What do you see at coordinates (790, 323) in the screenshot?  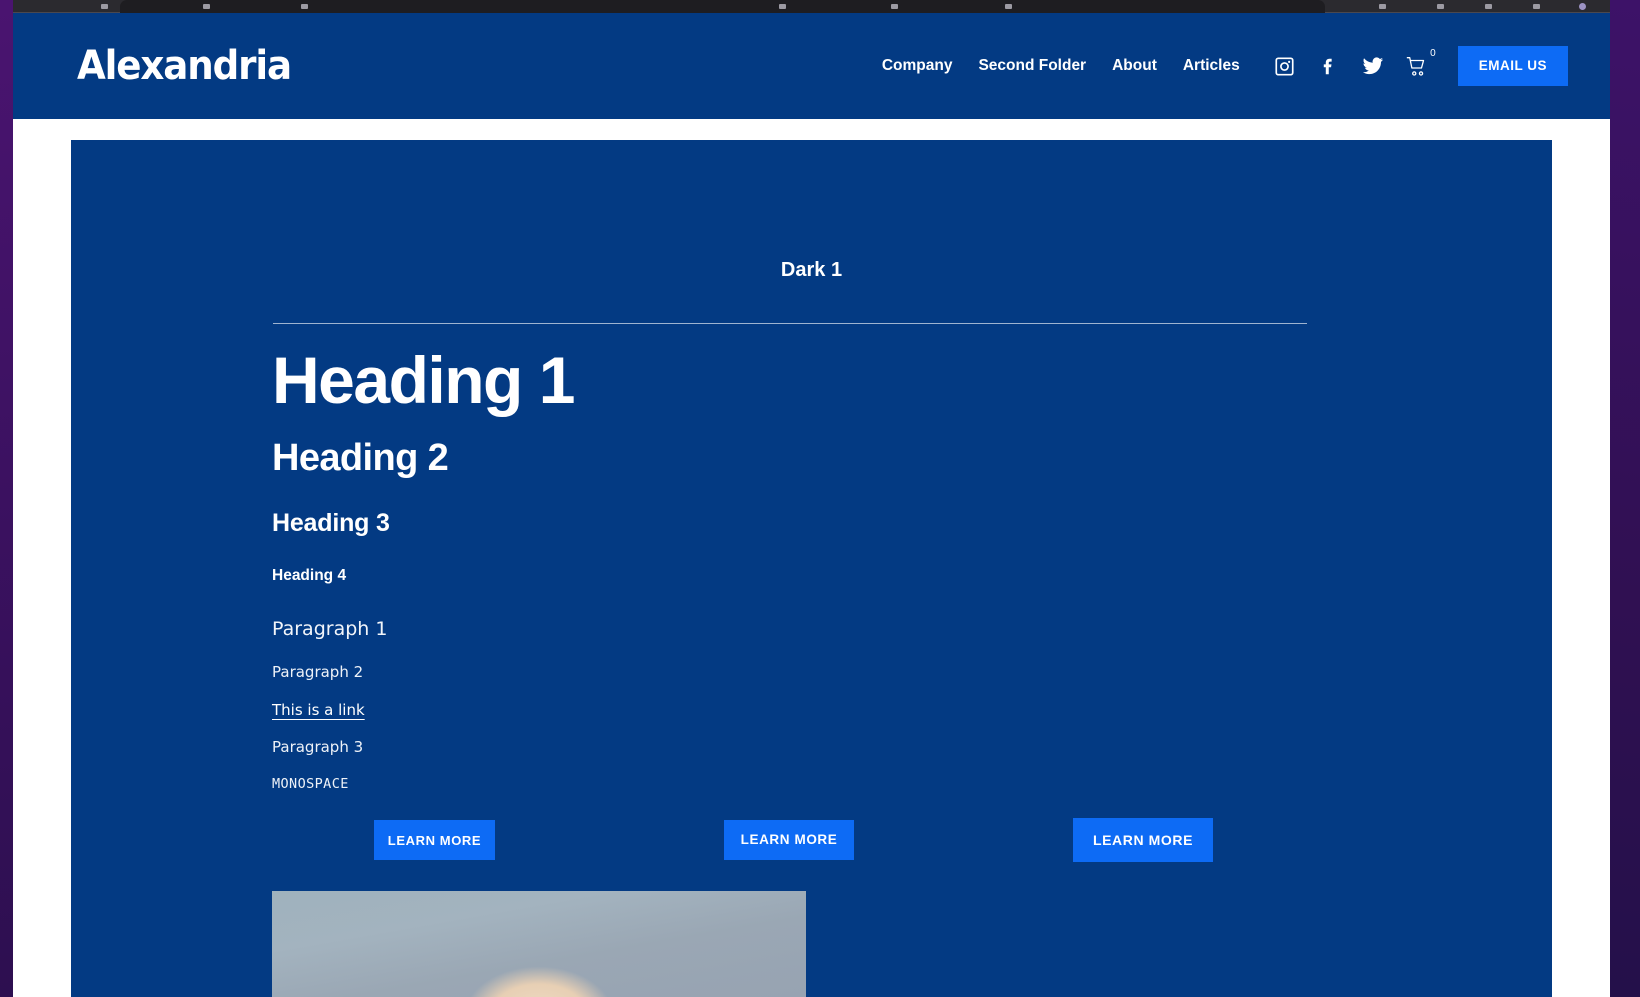 I see `horizontal-divider` at bounding box center [790, 323].